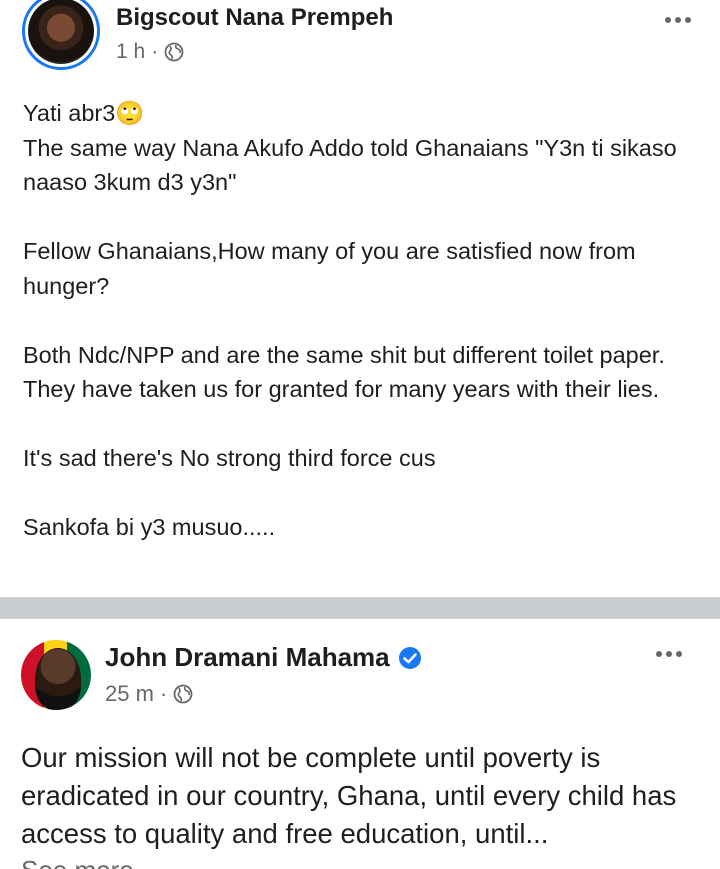 Image resolution: width=720 pixels, height=869 pixels. Describe the element at coordinates (247, 657) in the screenshot. I see `author-name: John Dramani Mahama` at that location.